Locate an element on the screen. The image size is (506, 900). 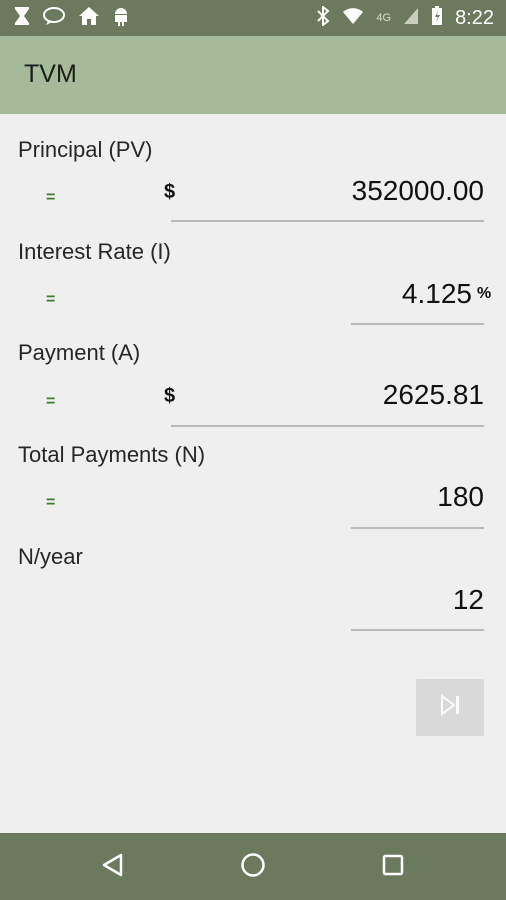
home-button is located at coordinates (253, 867).